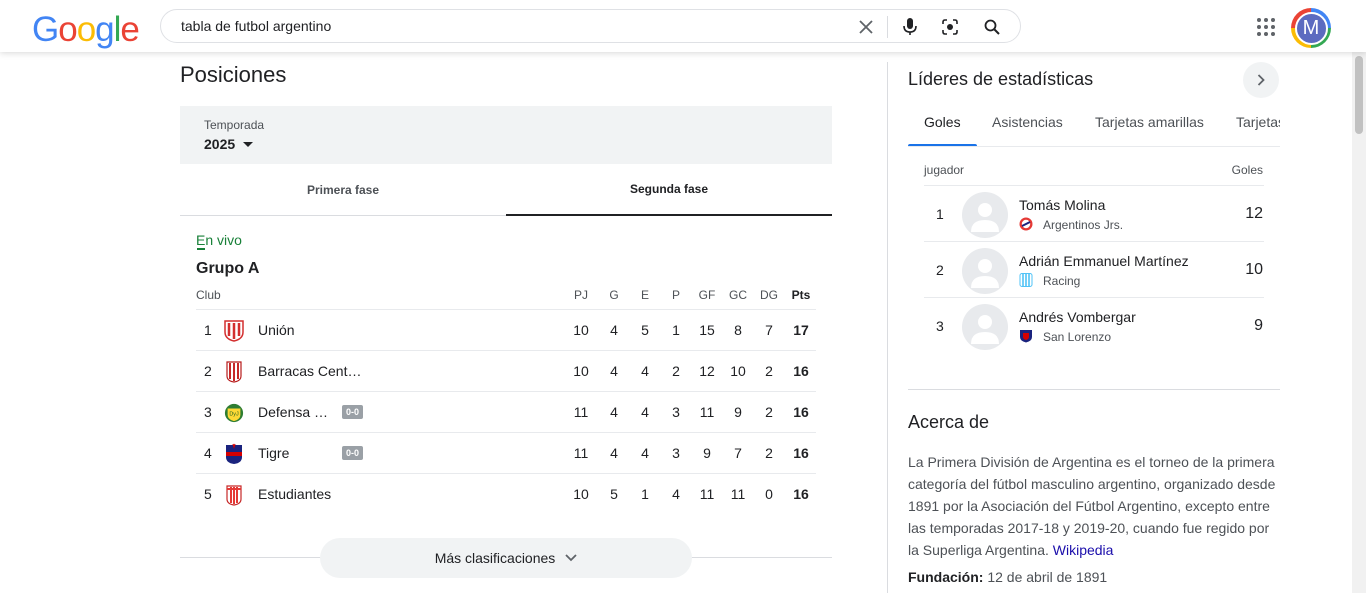 Image resolution: width=1366 pixels, height=593 pixels. What do you see at coordinates (129, 29) in the screenshot?
I see `logo-letter: e` at bounding box center [129, 29].